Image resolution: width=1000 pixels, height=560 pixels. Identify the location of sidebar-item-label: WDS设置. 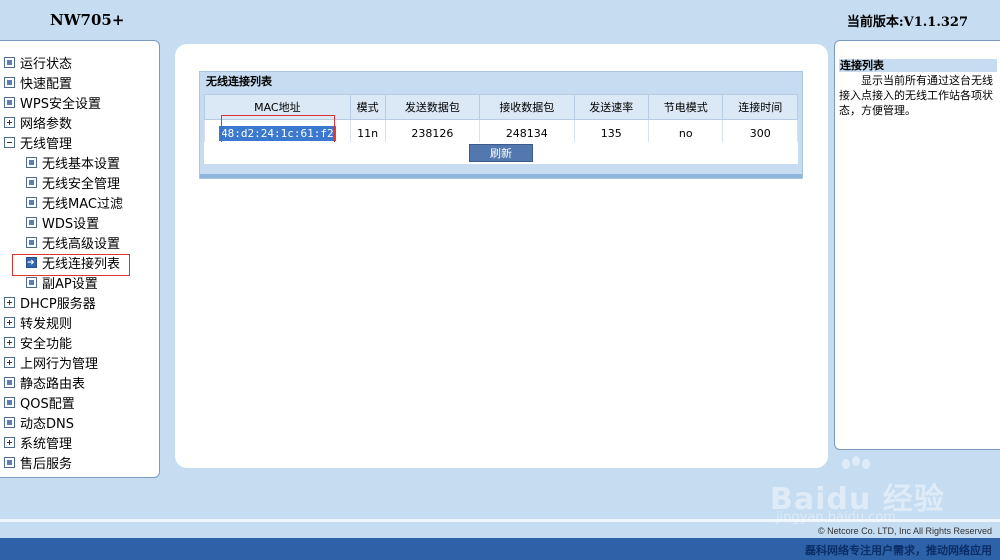
(71, 224).